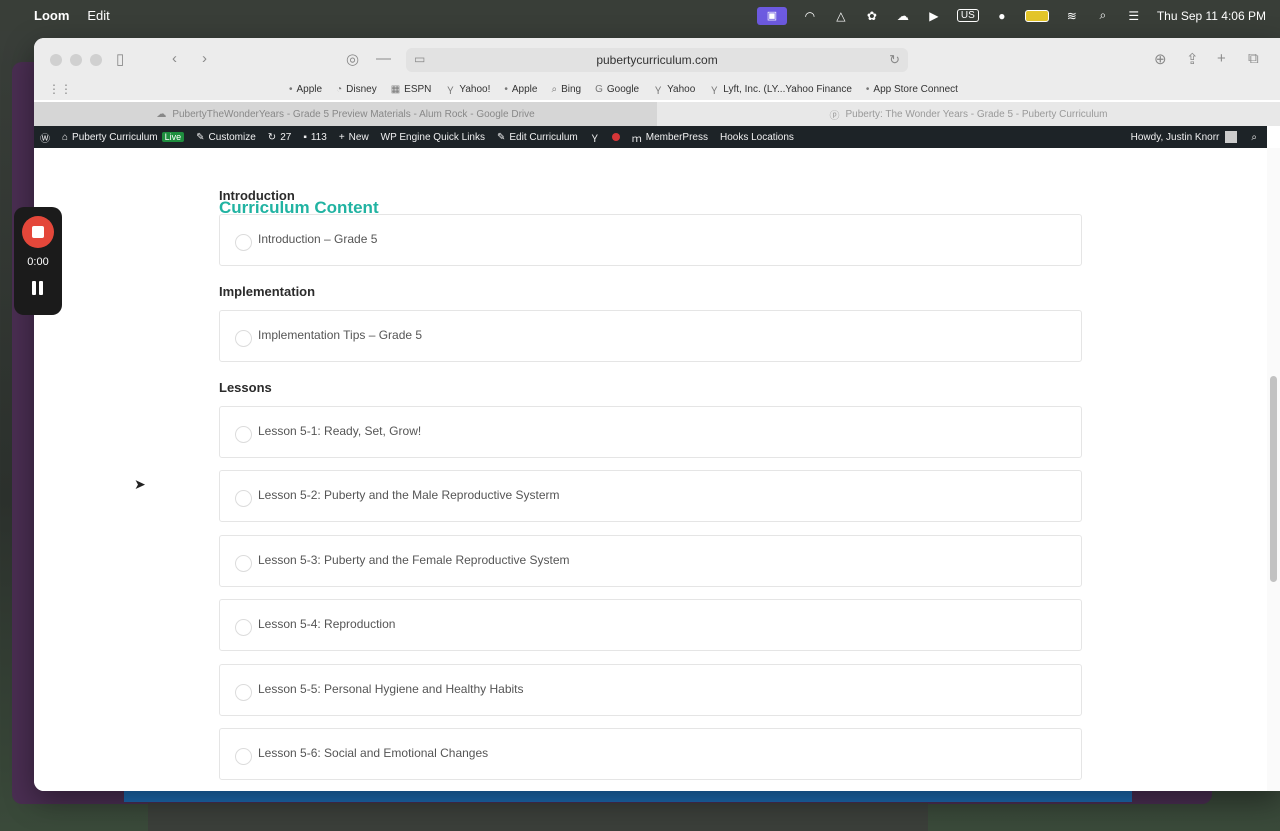 The width and height of the screenshot is (1280, 831). I want to click on control-center-icon: ☰, so click(1134, 16).